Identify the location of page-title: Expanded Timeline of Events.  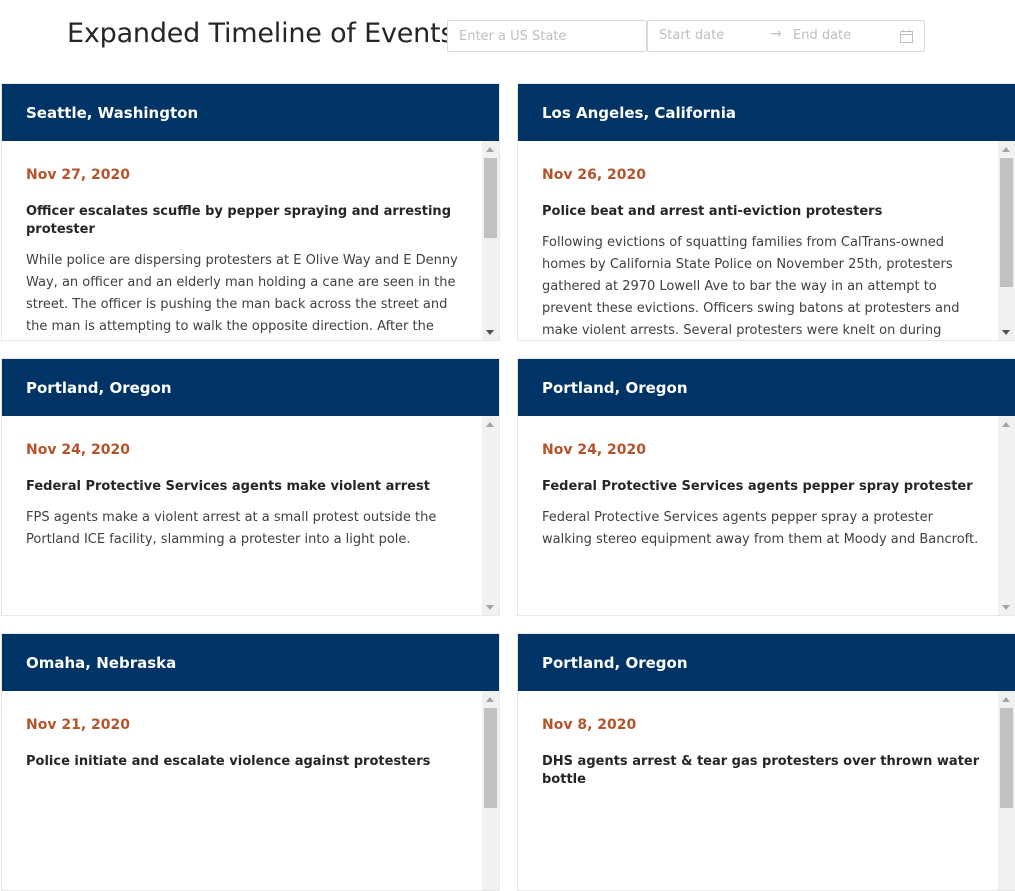
(261, 33).